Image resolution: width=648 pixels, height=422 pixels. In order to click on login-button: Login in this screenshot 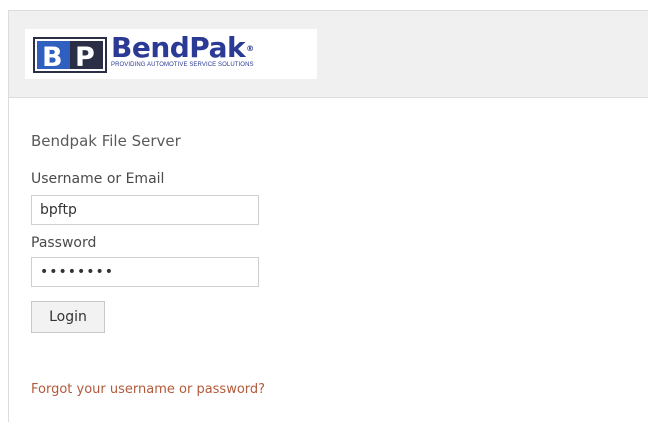, I will do `click(68, 317)`.